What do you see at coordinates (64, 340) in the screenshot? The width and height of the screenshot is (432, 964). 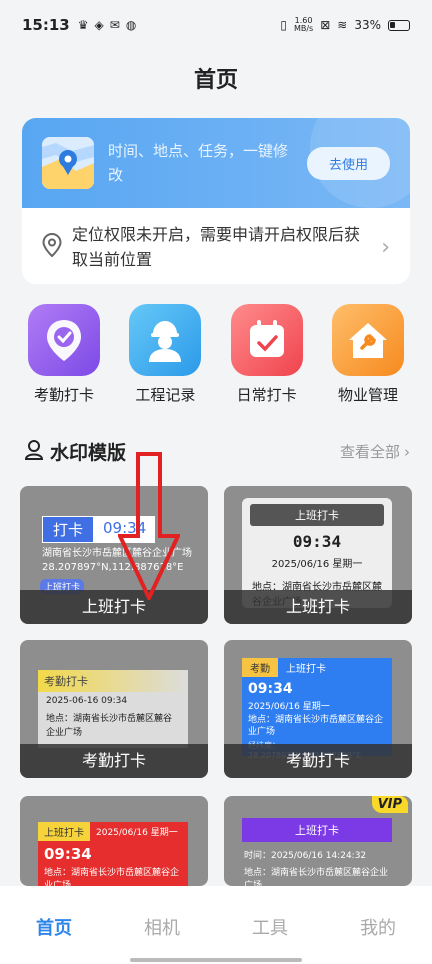 I see `clock-check-icon` at bounding box center [64, 340].